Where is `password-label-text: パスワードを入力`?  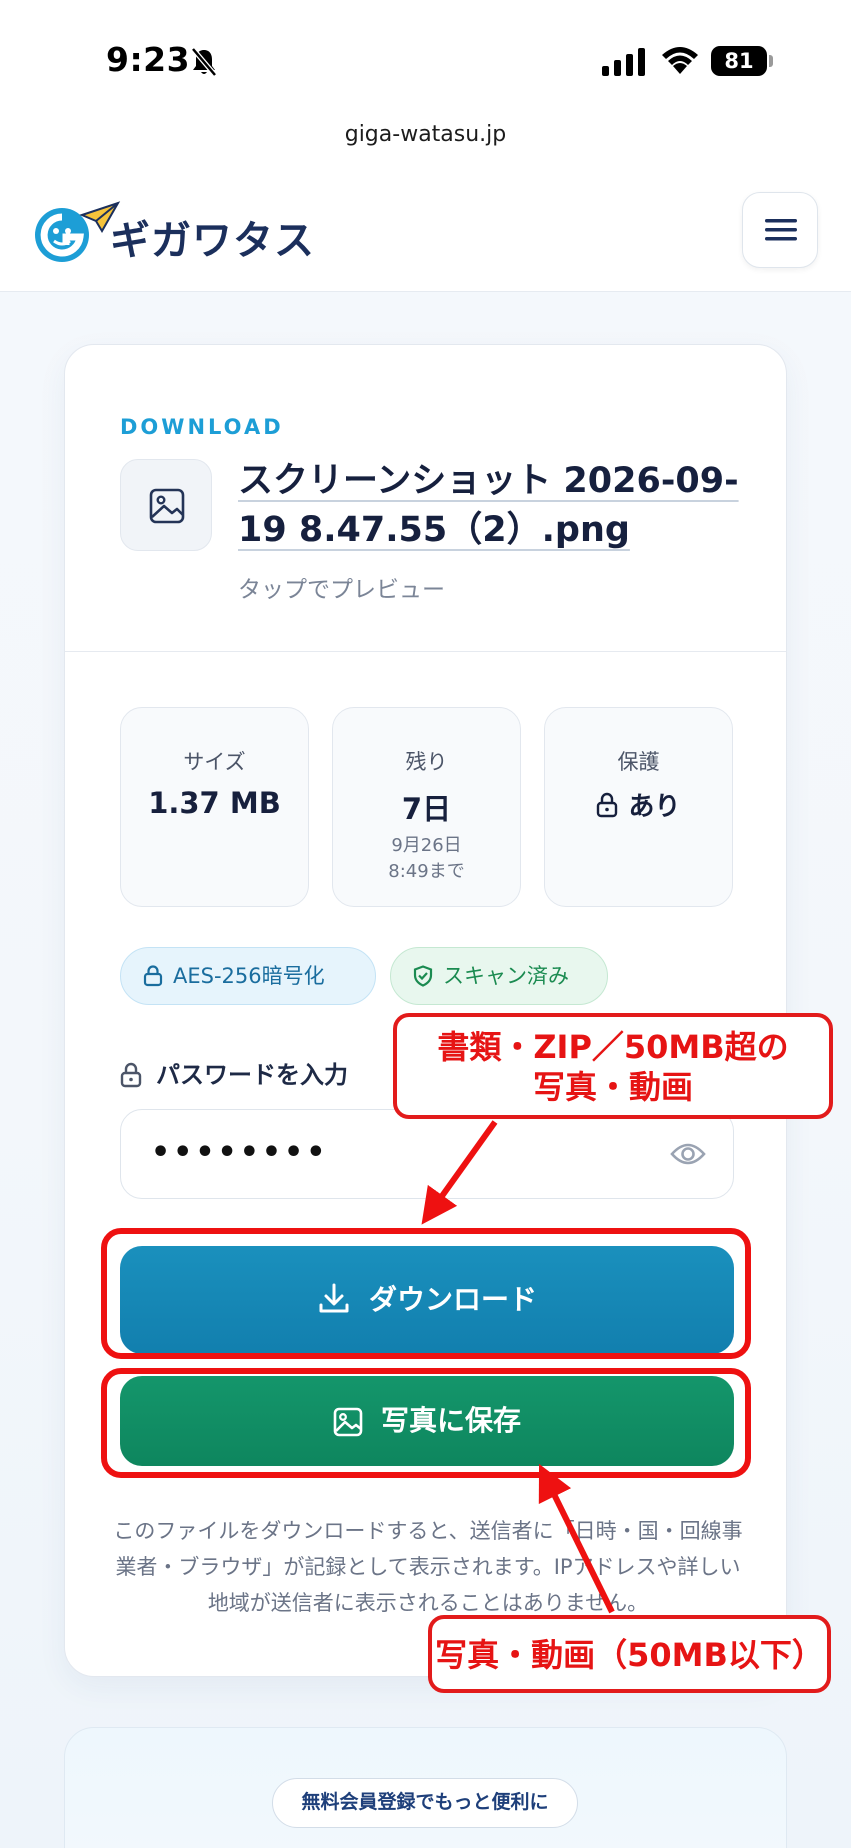 password-label-text: パスワードを入力 is located at coordinates (252, 1075).